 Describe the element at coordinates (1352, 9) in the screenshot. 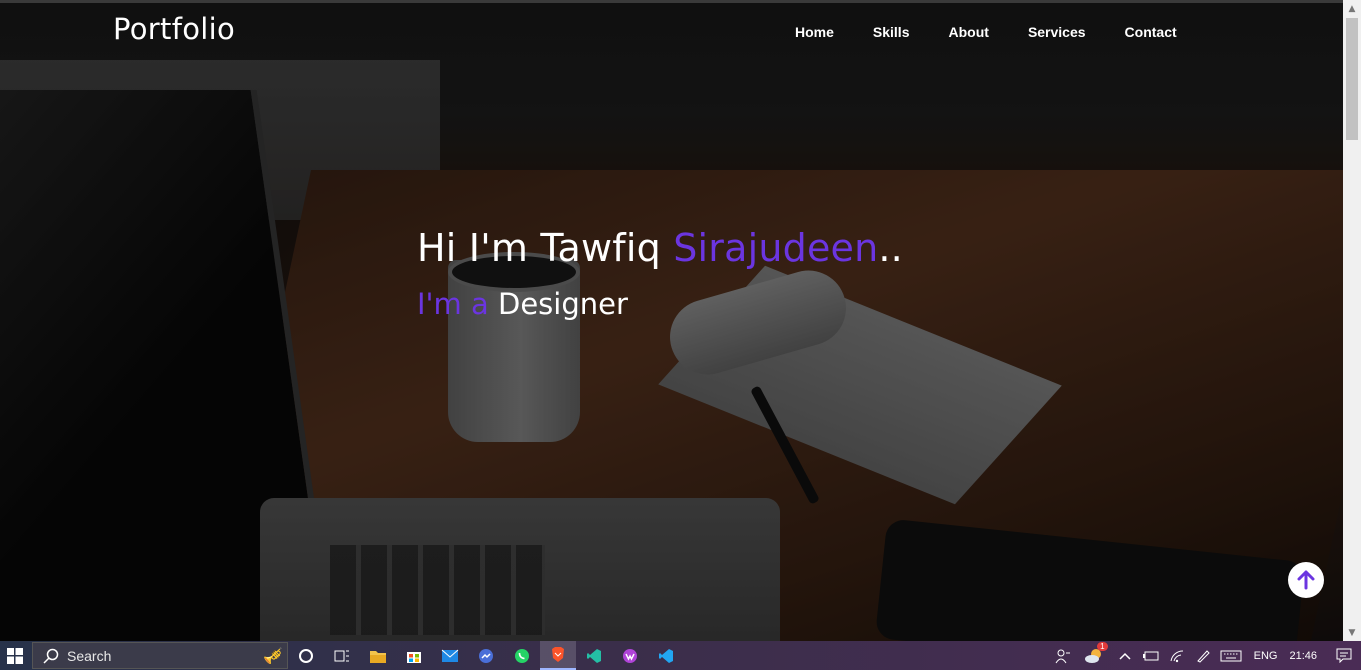

I see `scroll-up-arrow-icon: ▲` at that location.